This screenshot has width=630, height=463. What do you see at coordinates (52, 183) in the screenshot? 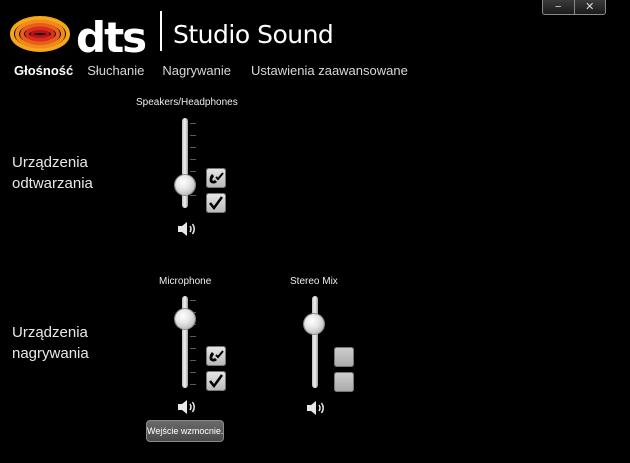
I see `playback-label-line2: odtwarzania` at bounding box center [52, 183].